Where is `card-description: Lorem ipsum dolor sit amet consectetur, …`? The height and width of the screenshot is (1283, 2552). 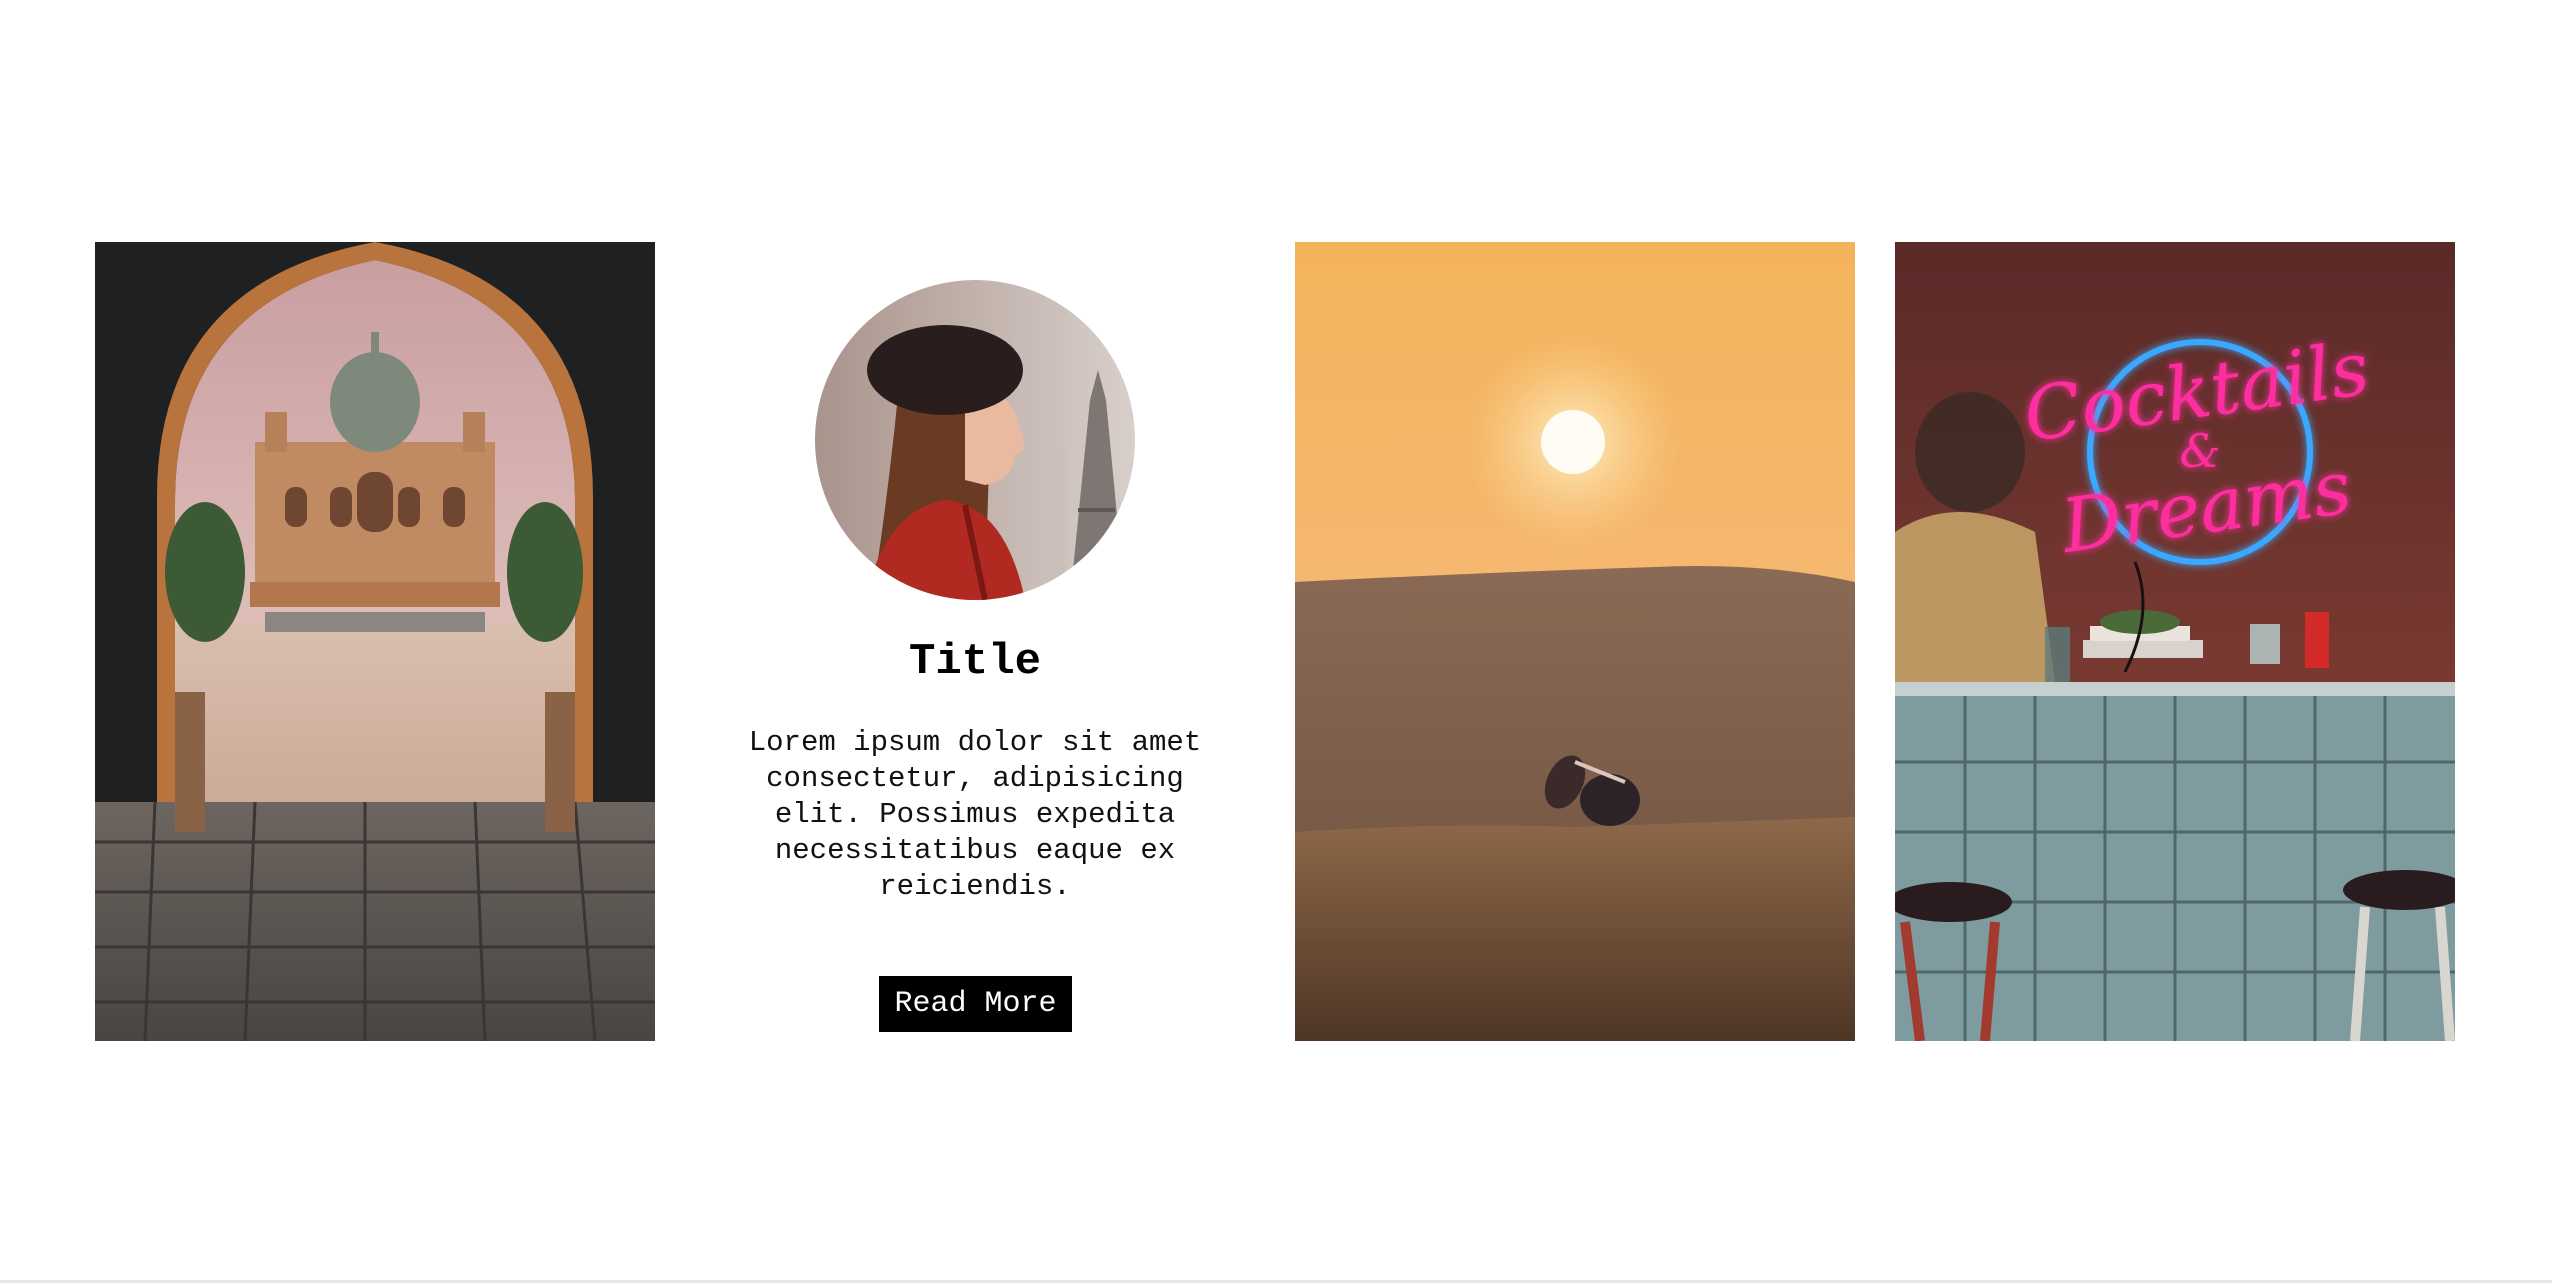
card-description: Lorem ipsum dolor sit amet consectetur, … is located at coordinates (975, 814).